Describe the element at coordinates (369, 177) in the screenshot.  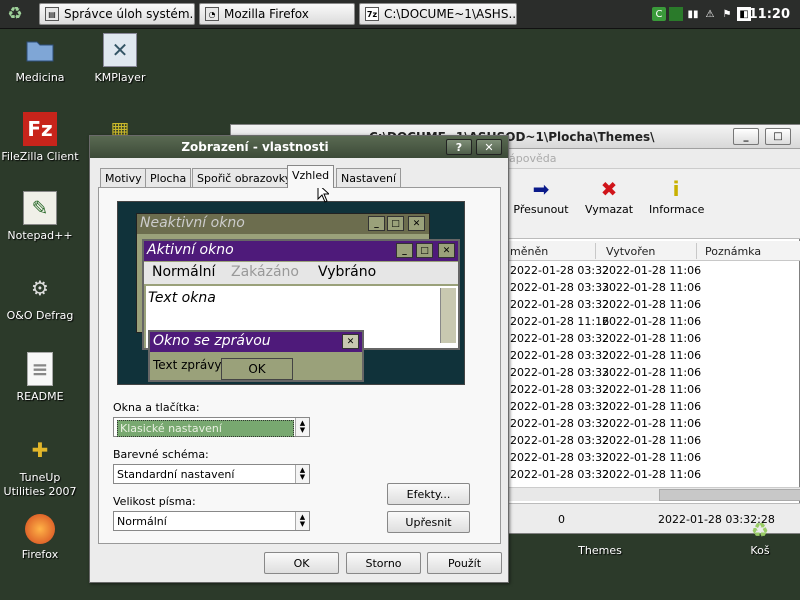
I see `tab-nastaveni: Nastavení` at that location.